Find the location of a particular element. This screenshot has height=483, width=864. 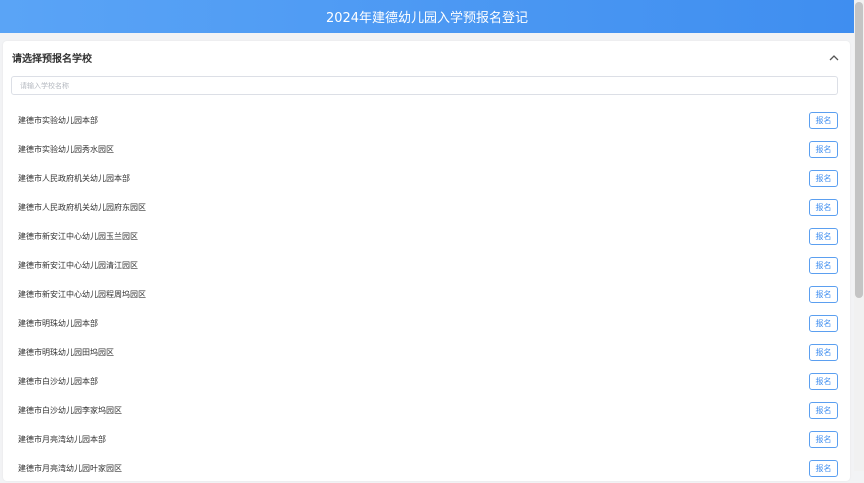

school-name: 建德市实验幼儿园本部 is located at coordinates (58, 120).